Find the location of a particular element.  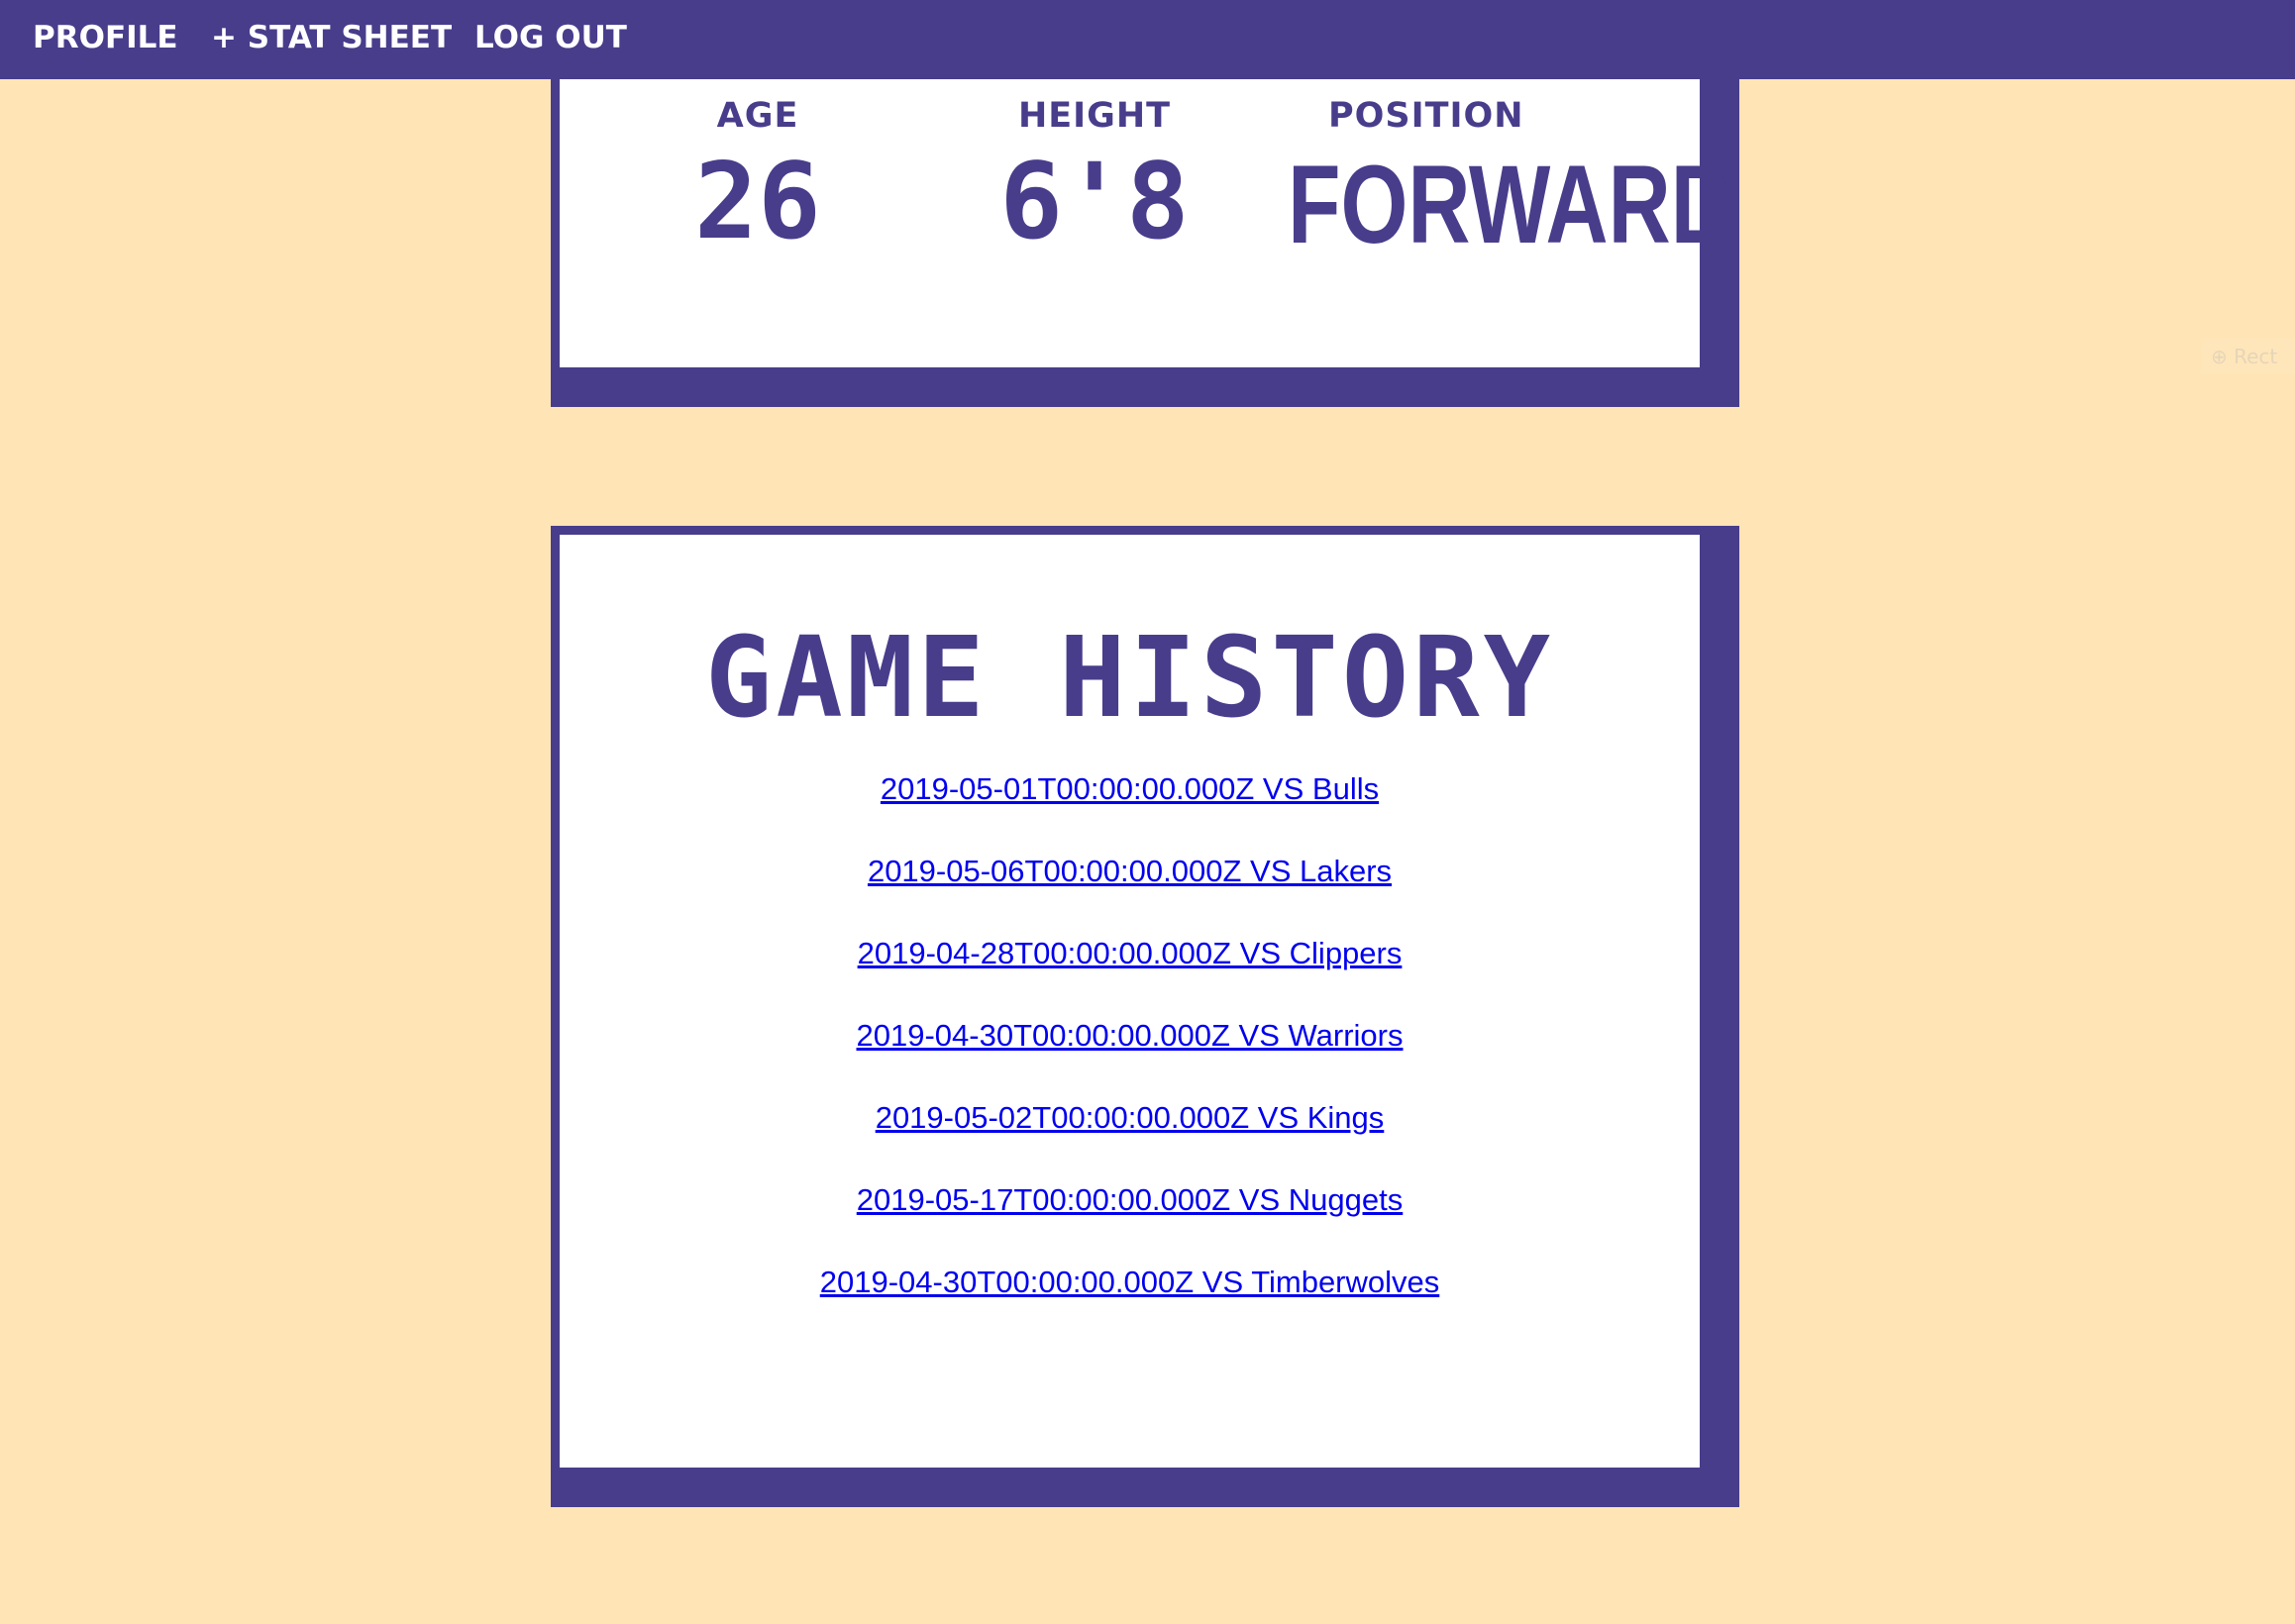

position-value: FORWARD is located at coordinates (1511, 204).